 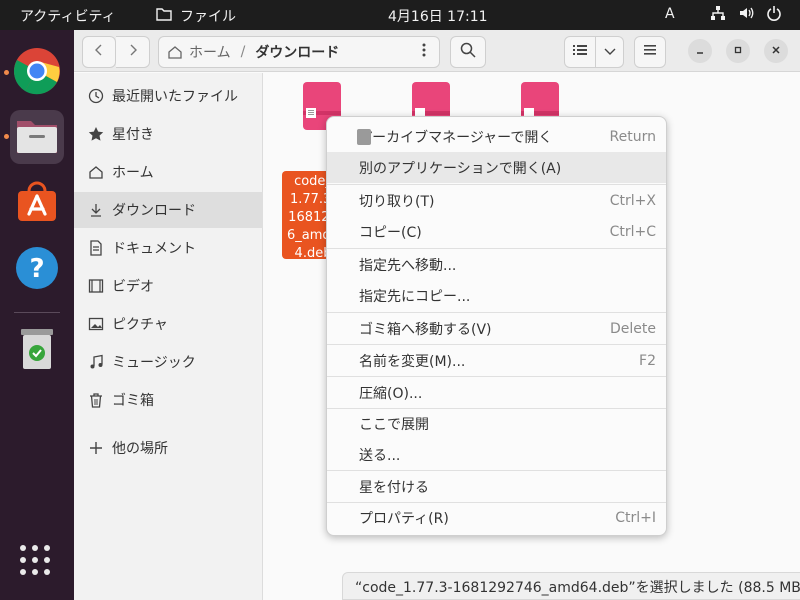 What do you see at coordinates (496, 167) in the screenshot?
I see `menu-item-open-with: 別のアプリケーションで開く(A)` at bounding box center [496, 167].